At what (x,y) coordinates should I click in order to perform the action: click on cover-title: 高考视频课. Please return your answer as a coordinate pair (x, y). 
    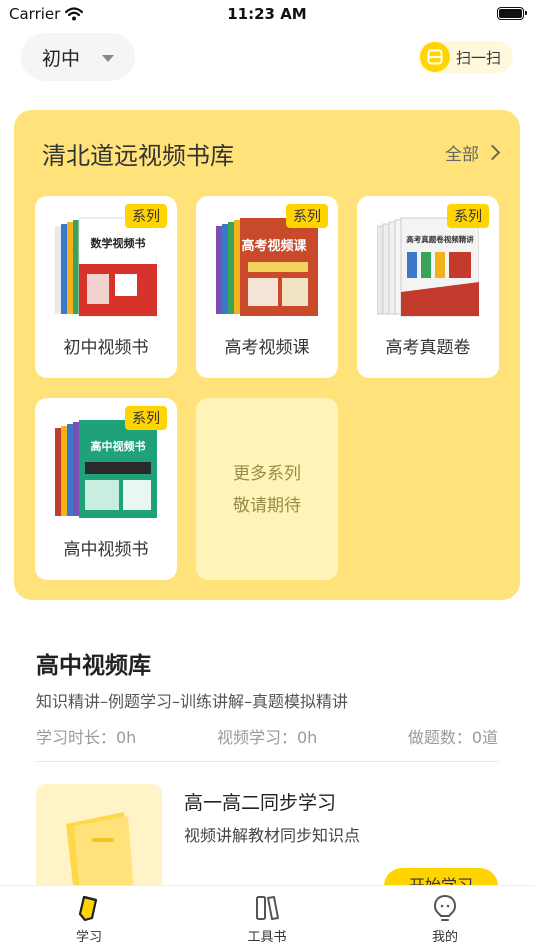
    Looking at the image, I should click on (274, 246).